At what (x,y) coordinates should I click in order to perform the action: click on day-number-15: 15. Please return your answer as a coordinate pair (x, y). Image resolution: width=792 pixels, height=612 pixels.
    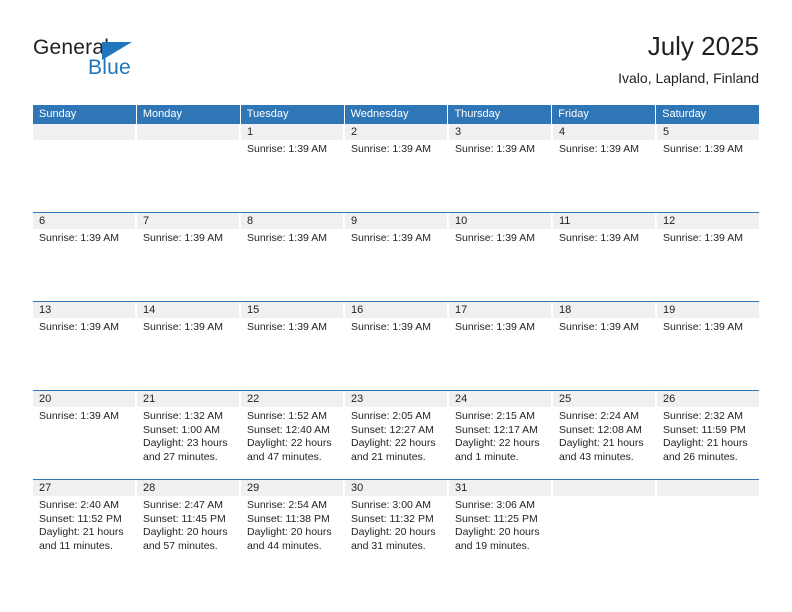
    Looking at the image, I should click on (293, 310).